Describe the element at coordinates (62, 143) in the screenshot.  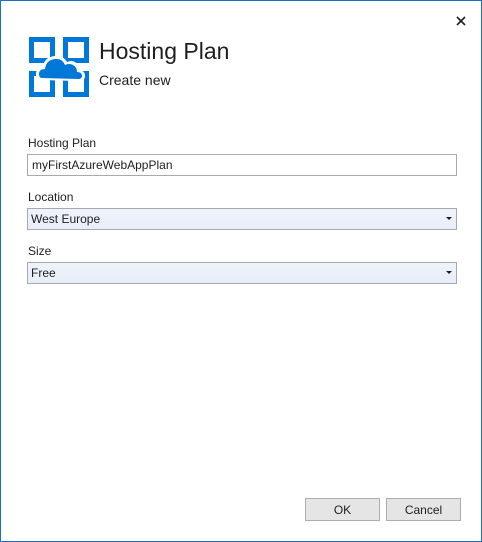
I see `hosting-plan-label: Hosting Plan` at that location.